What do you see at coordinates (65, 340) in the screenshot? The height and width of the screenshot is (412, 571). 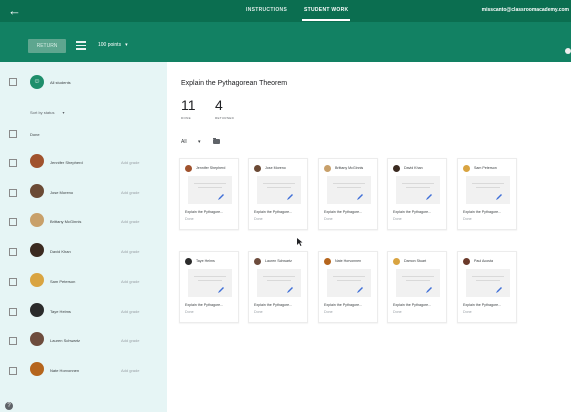 I see `student-name: Lauren Schwartz` at bounding box center [65, 340].